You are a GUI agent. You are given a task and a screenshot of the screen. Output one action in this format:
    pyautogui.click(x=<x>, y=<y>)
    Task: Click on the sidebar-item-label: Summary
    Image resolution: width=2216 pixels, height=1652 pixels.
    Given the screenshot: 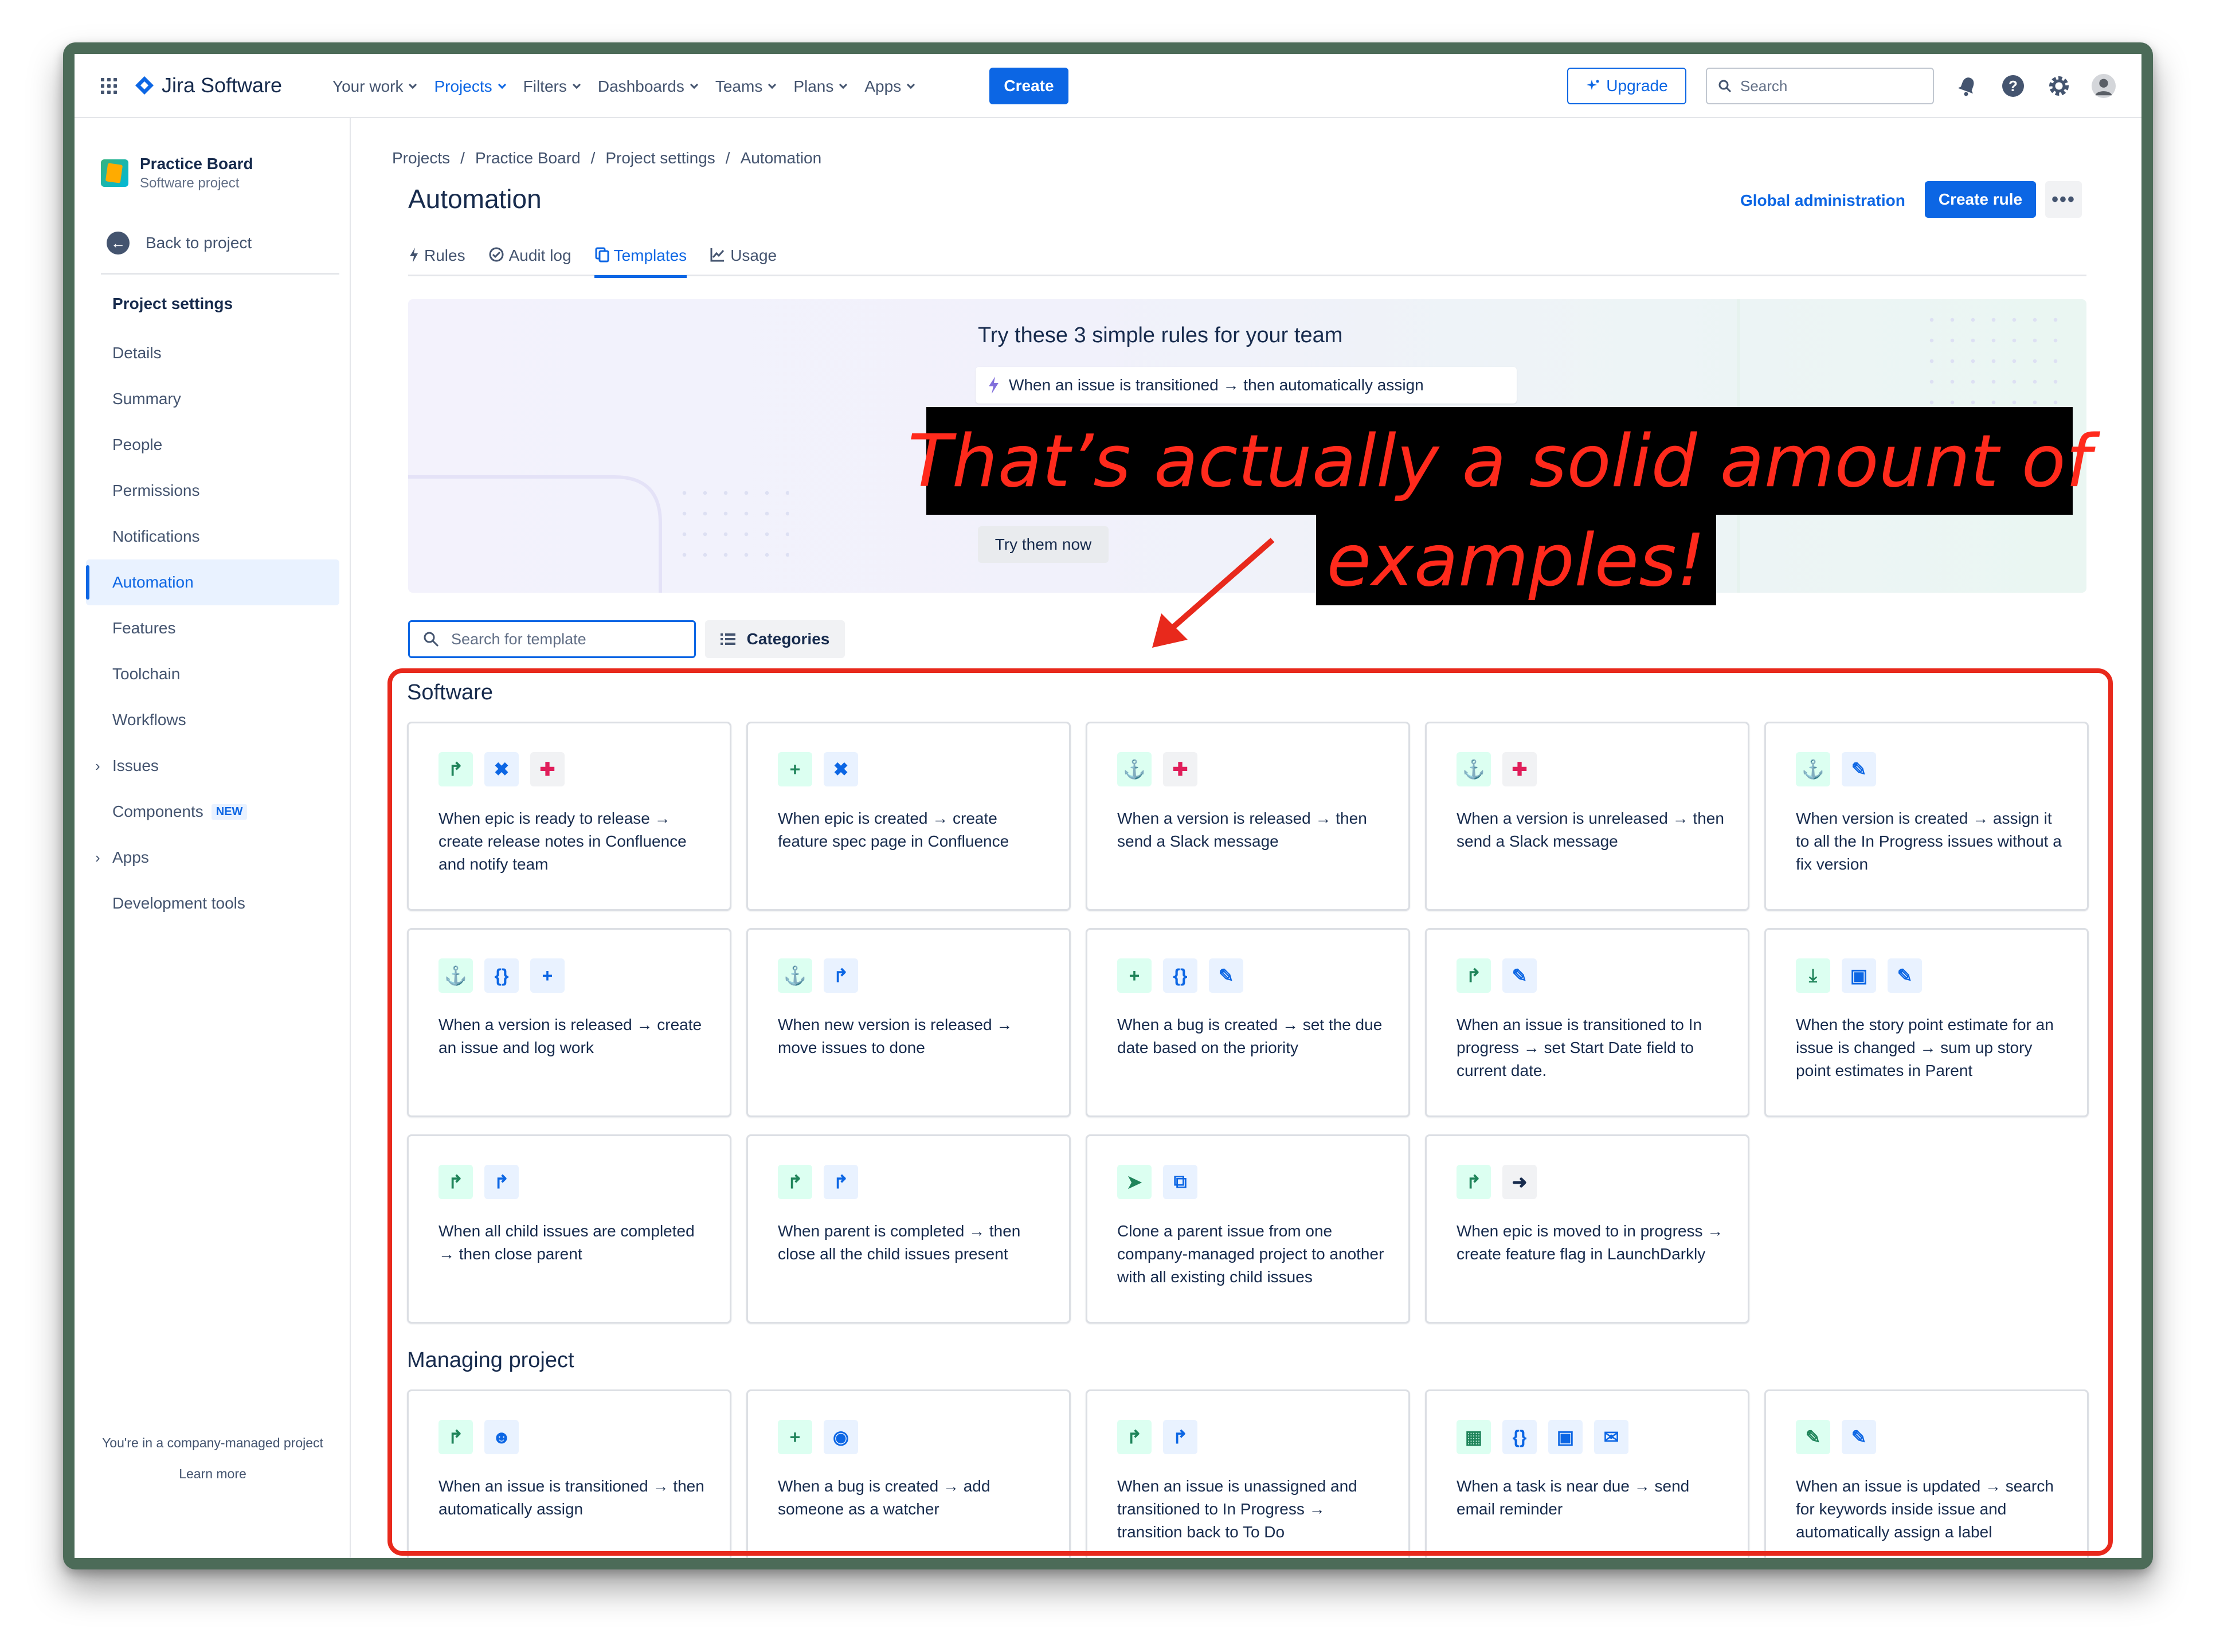 What is the action you would take?
    pyautogui.click(x=146, y=399)
    